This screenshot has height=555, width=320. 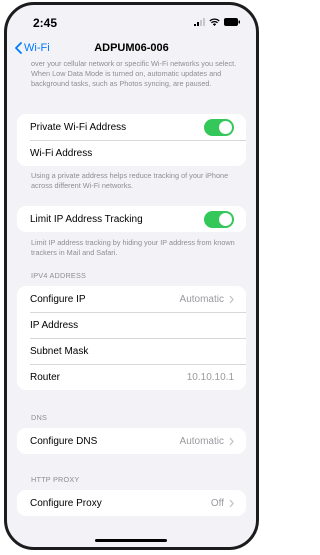 I want to click on tracking-group: Limit IP Address Tracking, so click(x=131, y=219).